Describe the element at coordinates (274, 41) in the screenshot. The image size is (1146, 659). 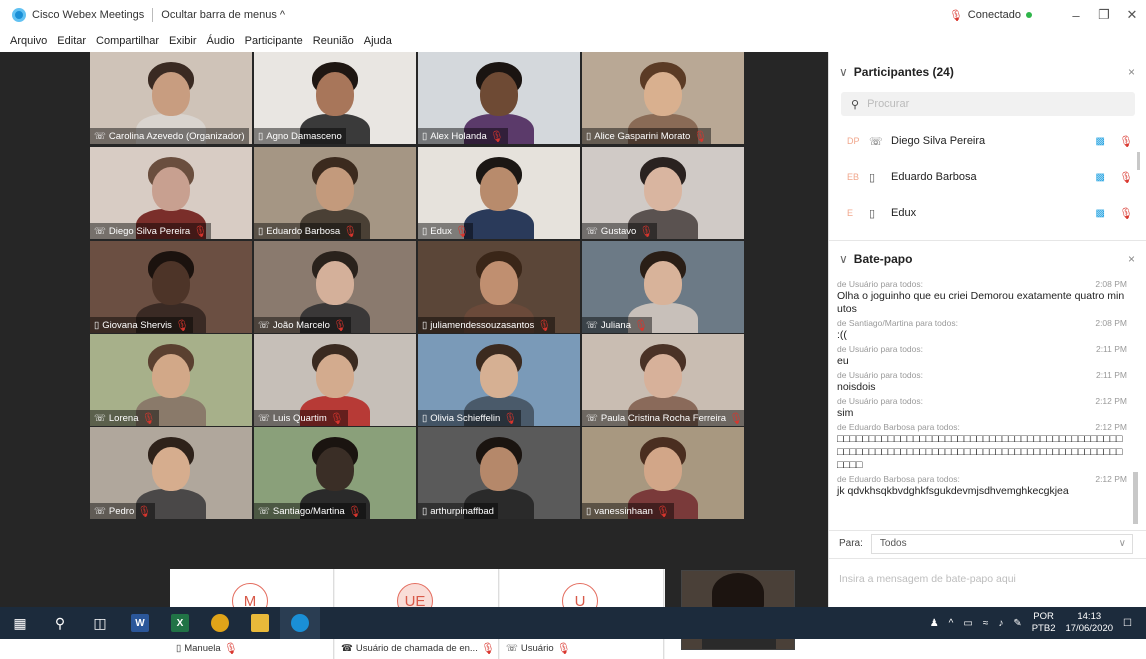
I see `menu-item: Participante` at that location.